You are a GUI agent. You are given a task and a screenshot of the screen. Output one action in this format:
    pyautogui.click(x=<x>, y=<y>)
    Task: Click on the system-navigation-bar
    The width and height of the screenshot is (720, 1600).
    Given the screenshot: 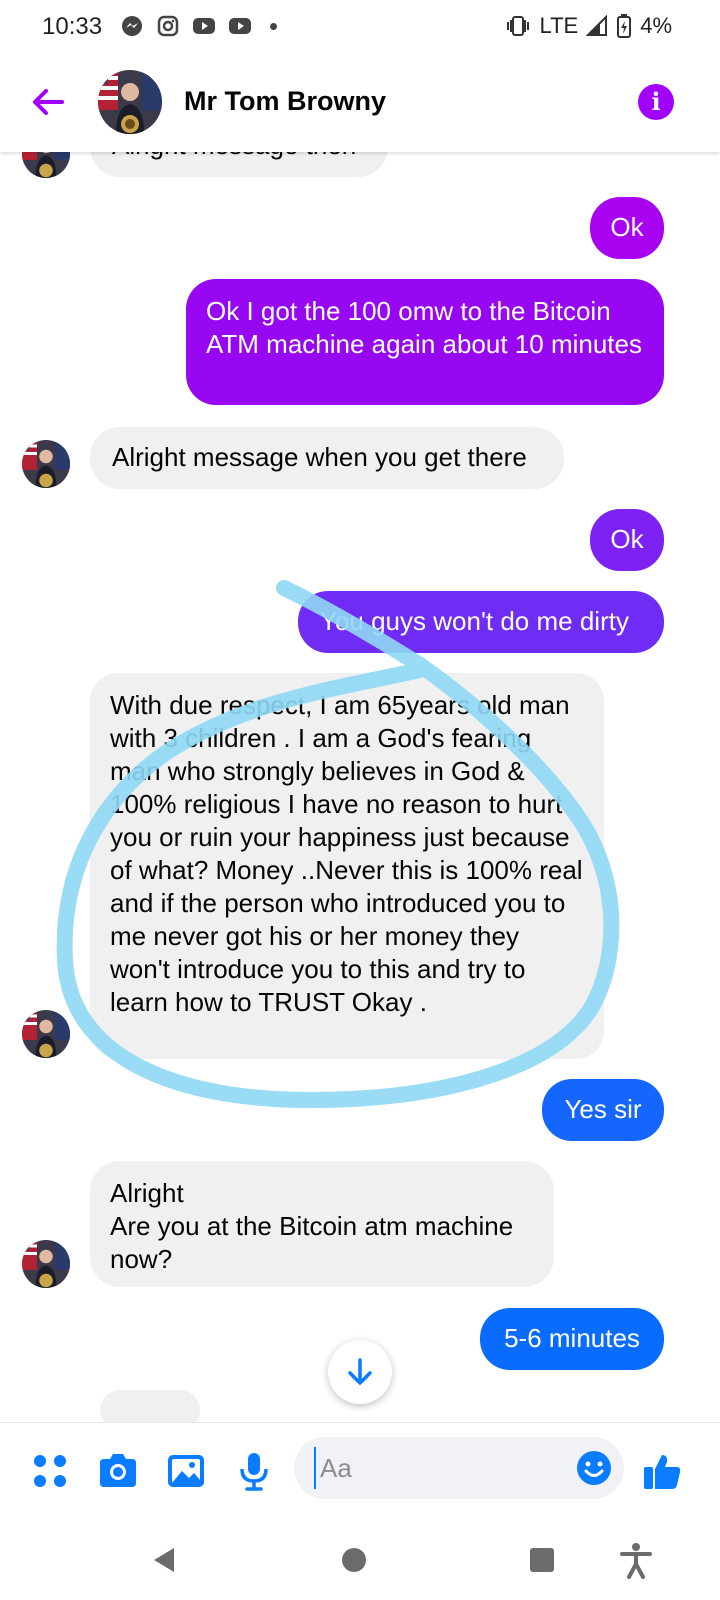 What is the action you would take?
    pyautogui.click(x=360, y=1561)
    